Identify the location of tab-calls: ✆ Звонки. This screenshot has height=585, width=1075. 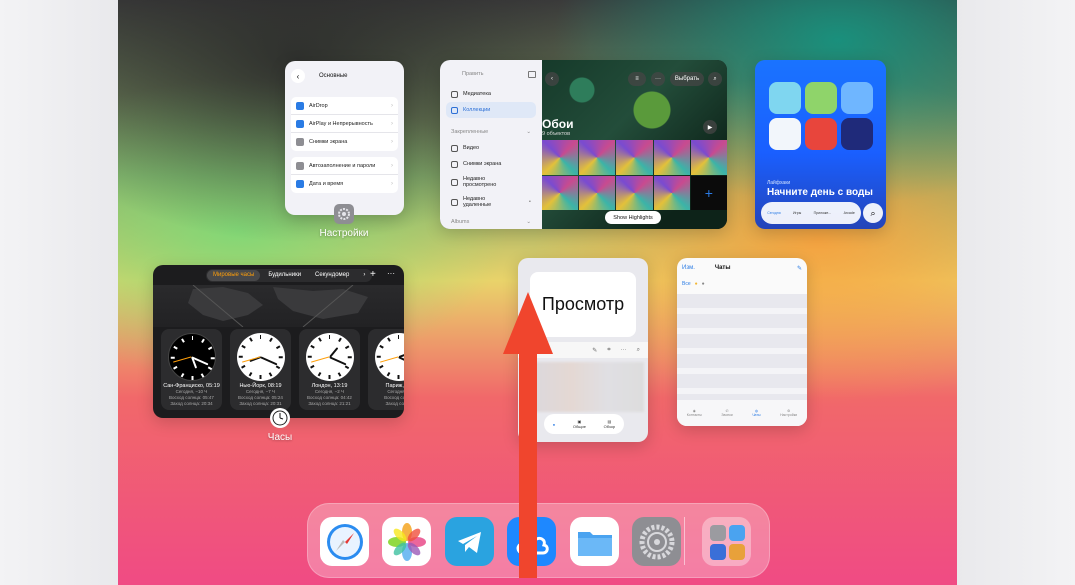
(726, 413).